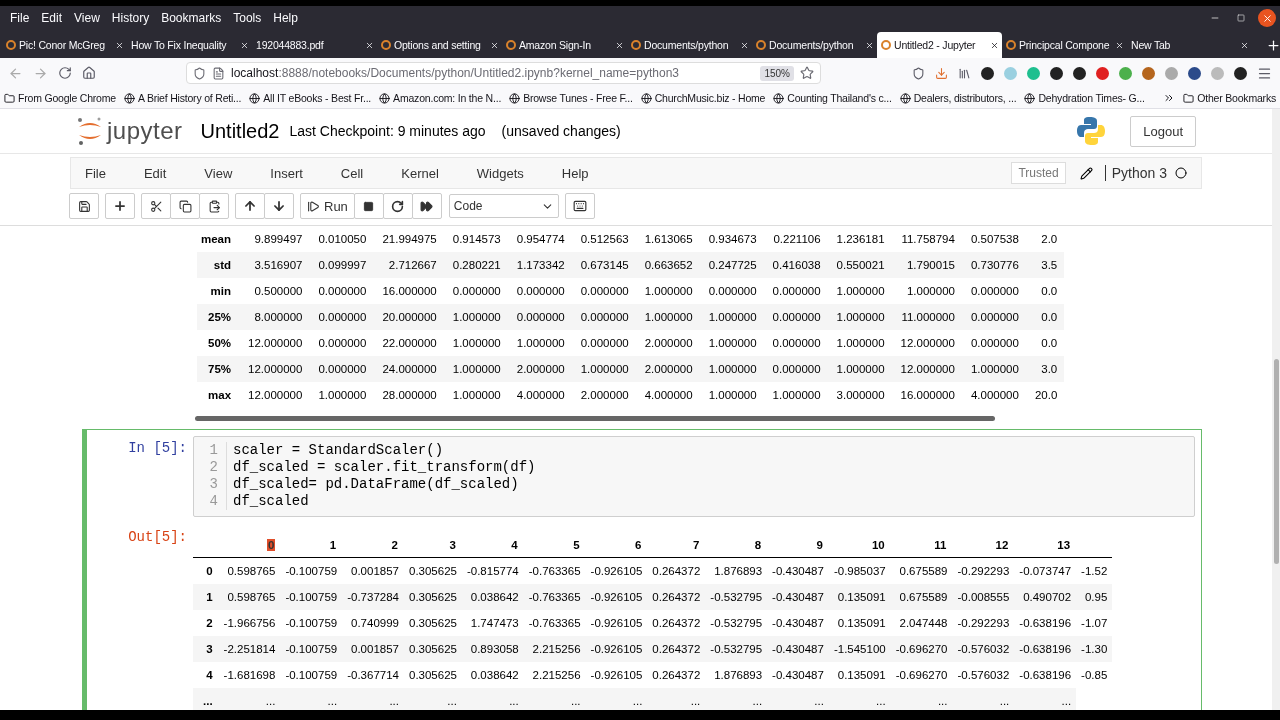 The width and height of the screenshot is (1280, 720). What do you see at coordinates (694, 476) in the screenshot?
I see `code-editor: 1 scaler = StandardScaler() 2 df_scaled = scaler.fit_transform(df) 3 df_scaled= pd.DataFrame(df_scaled) 4 df_scaled` at bounding box center [694, 476].